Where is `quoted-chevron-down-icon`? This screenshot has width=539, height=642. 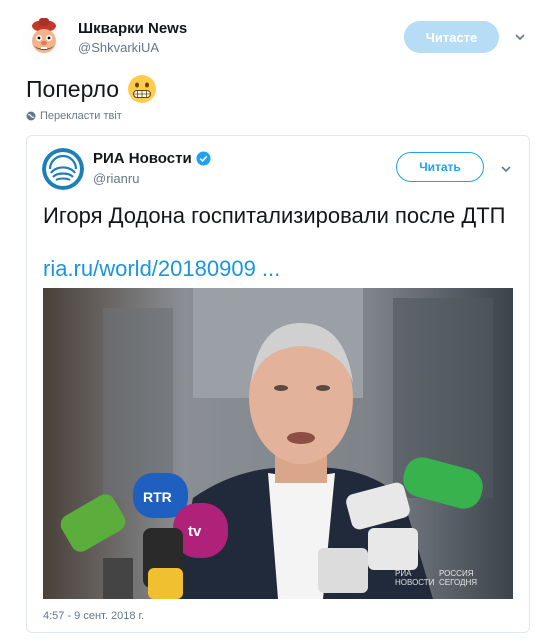
quoted-chevron-down-icon is located at coordinates (506, 169).